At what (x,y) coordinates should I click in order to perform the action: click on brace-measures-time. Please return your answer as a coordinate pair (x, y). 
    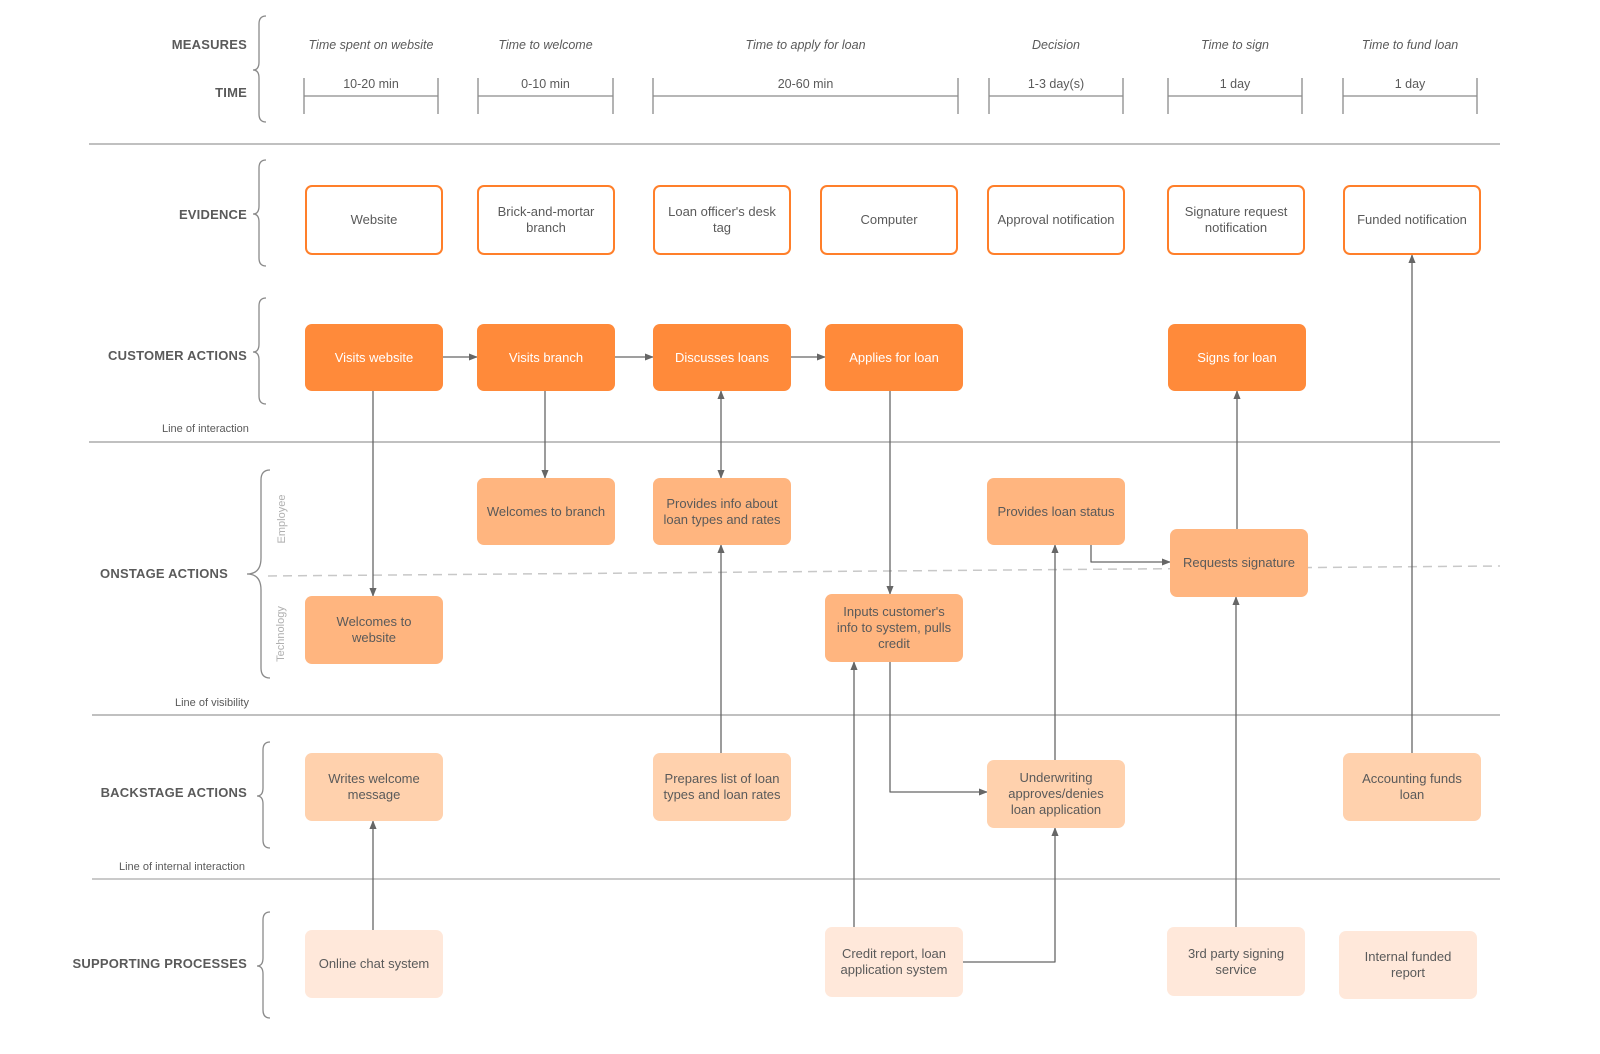
    Looking at the image, I should click on (259, 69).